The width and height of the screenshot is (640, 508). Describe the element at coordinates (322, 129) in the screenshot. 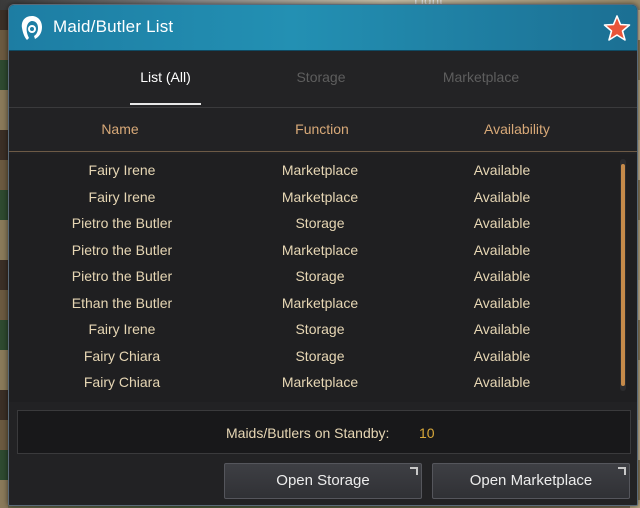

I see `column-header-function: Function` at that location.